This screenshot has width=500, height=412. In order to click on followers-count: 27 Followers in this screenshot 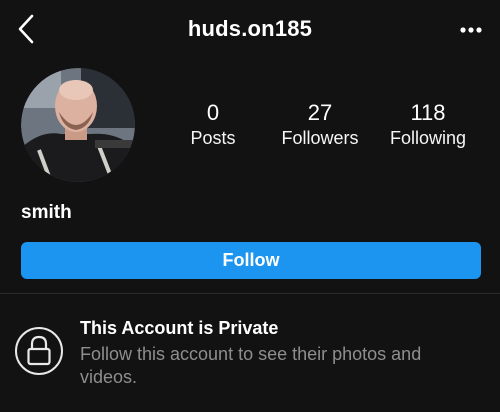, I will do `click(320, 125)`.